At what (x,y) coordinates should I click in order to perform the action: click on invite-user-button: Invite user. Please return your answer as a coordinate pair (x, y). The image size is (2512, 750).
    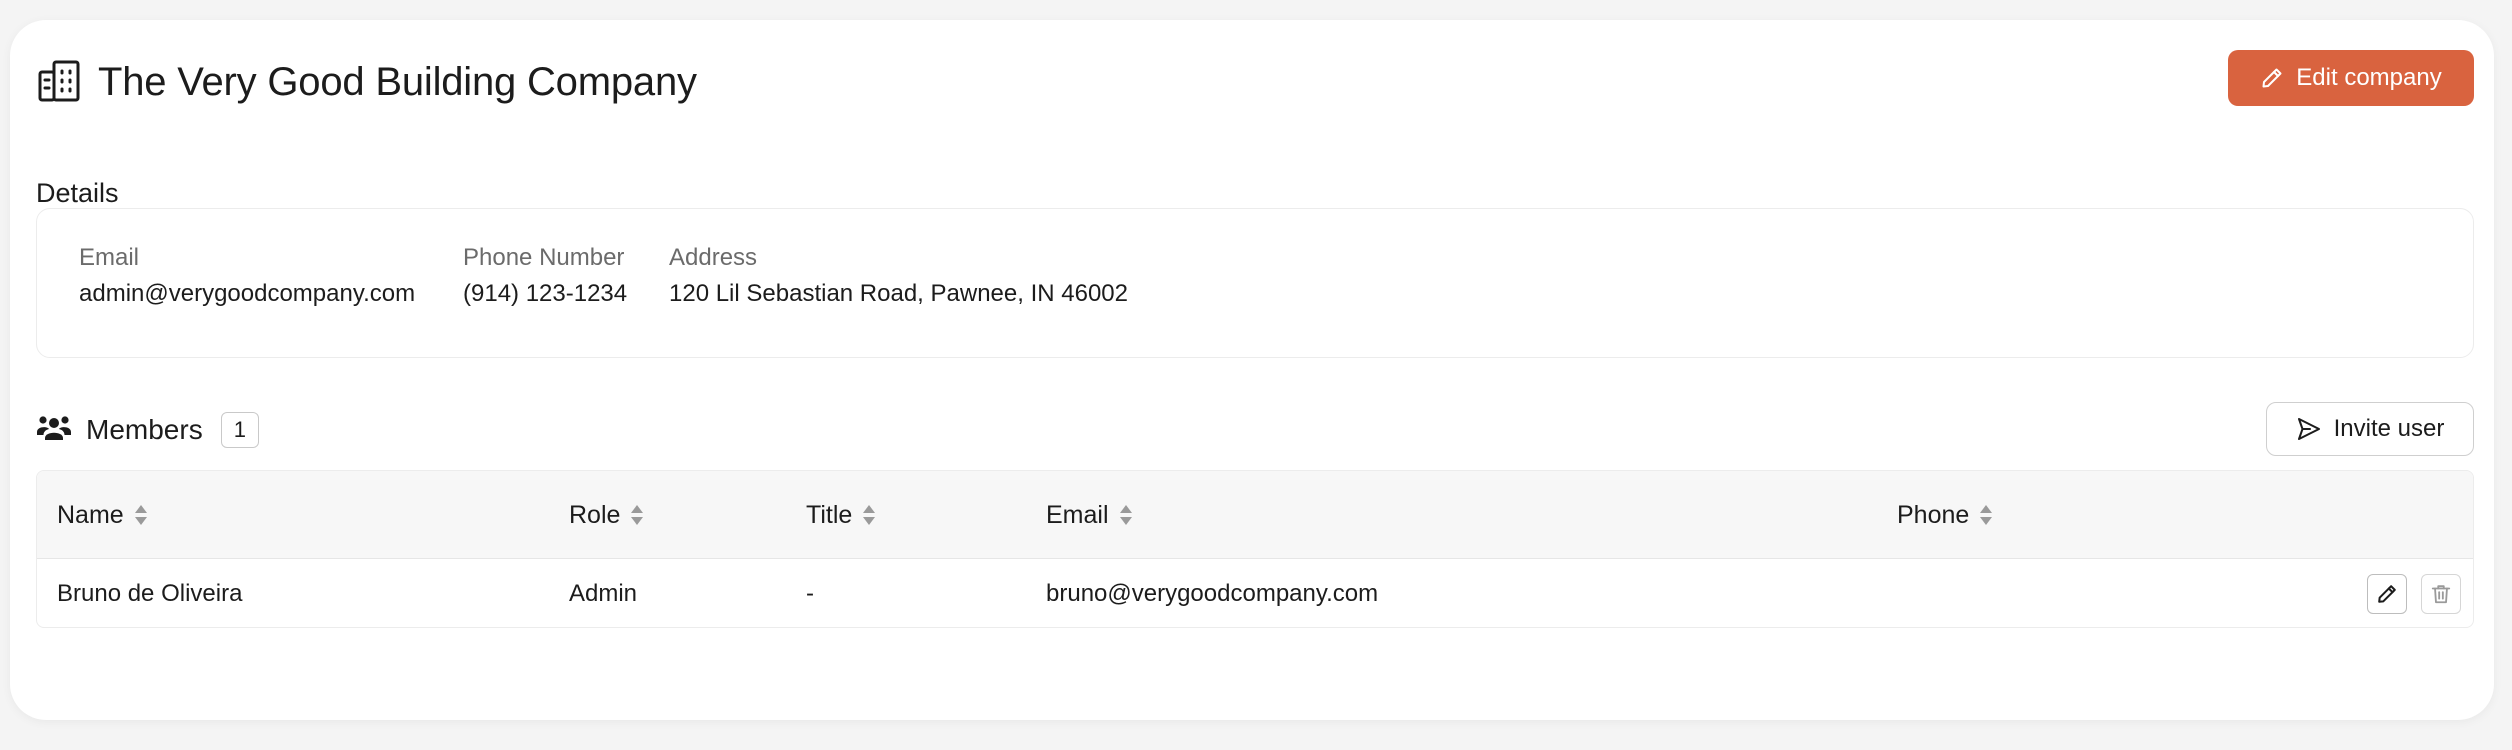
    Looking at the image, I should click on (2370, 429).